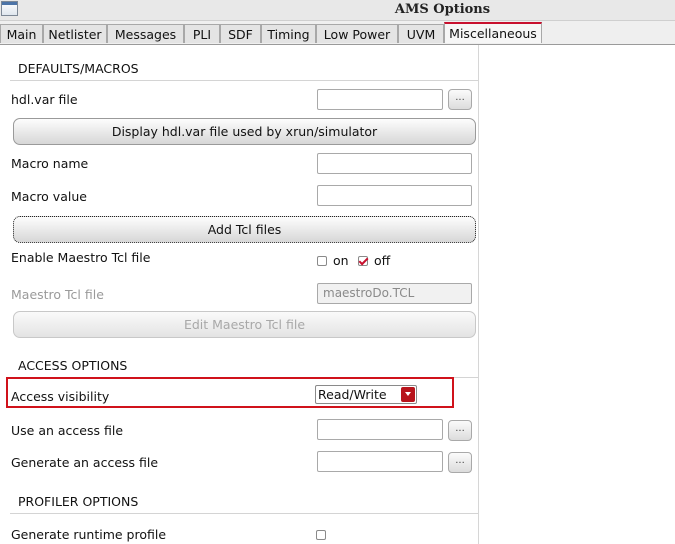  What do you see at coordinates (67, 430) in the screenshot?
I see `use-access-file-label: Use an access file` at bounding box center [67, 430].